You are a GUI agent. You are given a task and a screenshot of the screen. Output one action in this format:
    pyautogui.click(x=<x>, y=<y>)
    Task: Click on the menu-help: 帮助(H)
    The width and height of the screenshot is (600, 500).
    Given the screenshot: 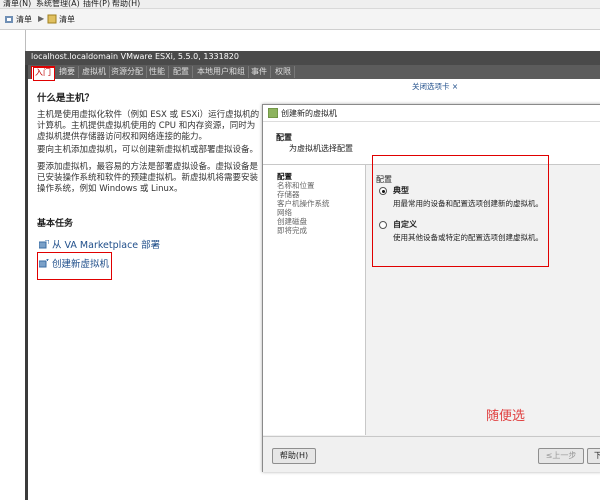 What is the action you would take?
    pyautogui.click(x=126, y=4)
    